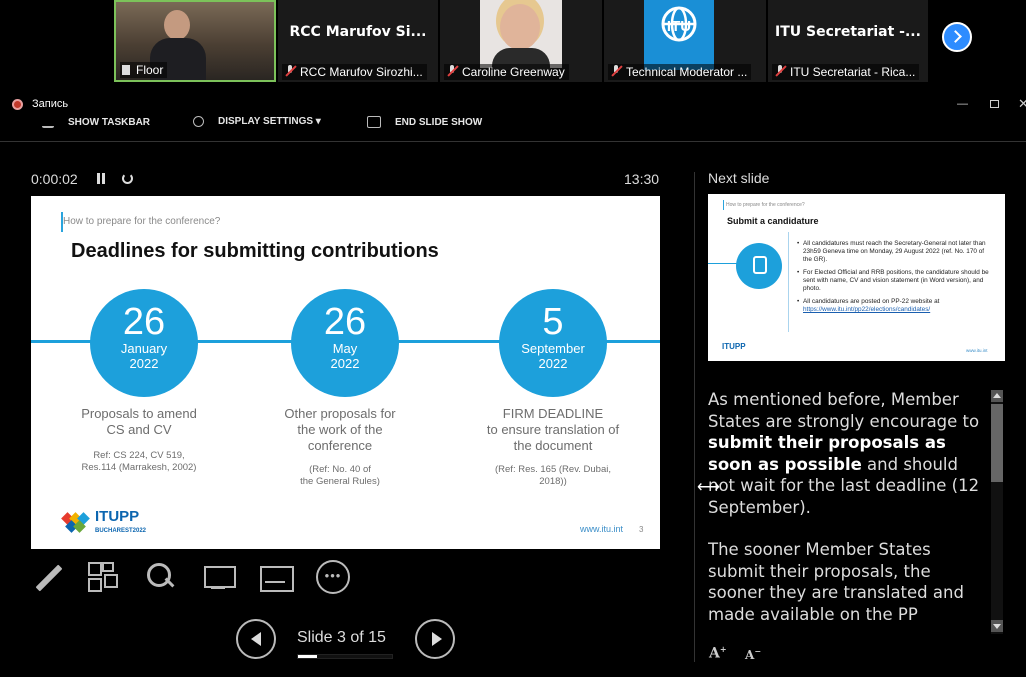 The width and height of the screenshot is (1026, 677). What do you see at coordinates (345, 343) in the screenshot?
I see `deadline-circle-2: 26 May 2022` at bounding box center [345, 343].